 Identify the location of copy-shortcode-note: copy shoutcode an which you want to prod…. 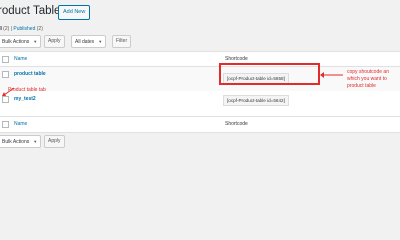
(368, 79).